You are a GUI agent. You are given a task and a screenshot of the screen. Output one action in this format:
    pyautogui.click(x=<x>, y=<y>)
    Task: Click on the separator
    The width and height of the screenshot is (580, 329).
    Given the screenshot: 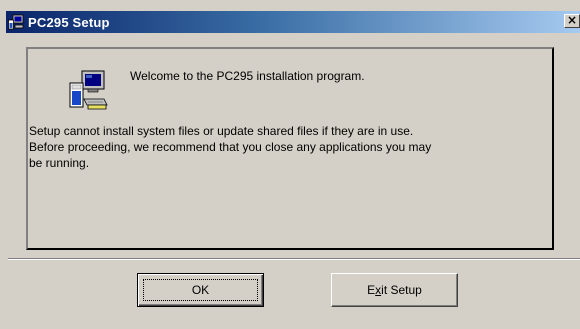 What is the action you would take?
    pyautogui.click(x=294, y=259)
    